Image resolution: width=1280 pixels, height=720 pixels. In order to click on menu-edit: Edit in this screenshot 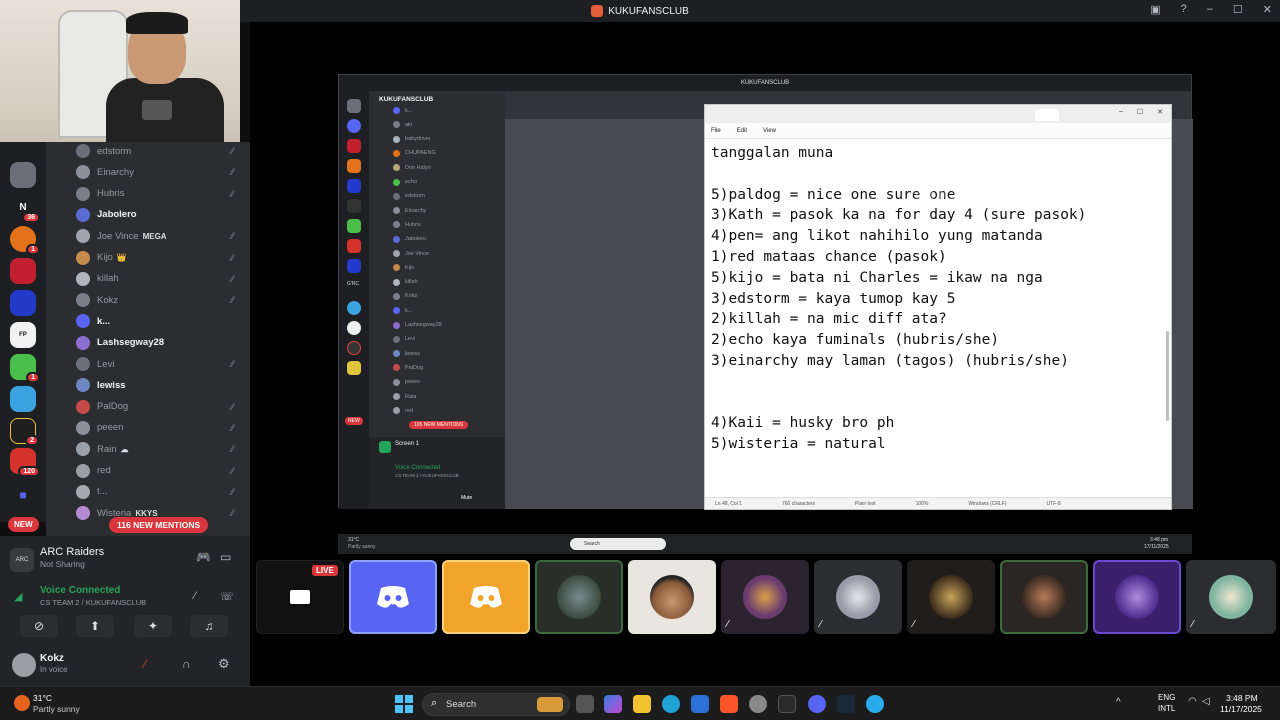, I will do `click(742, 131)`.